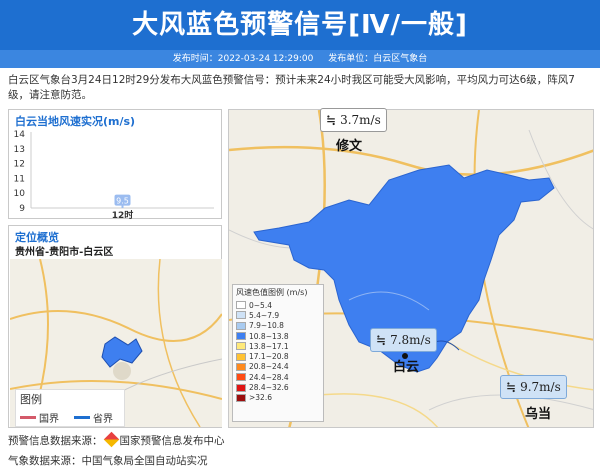  What do you see at coordinates (103, 419) in the screenshot?
I see `legend-label: 省界` at bounding box center [103, 419].